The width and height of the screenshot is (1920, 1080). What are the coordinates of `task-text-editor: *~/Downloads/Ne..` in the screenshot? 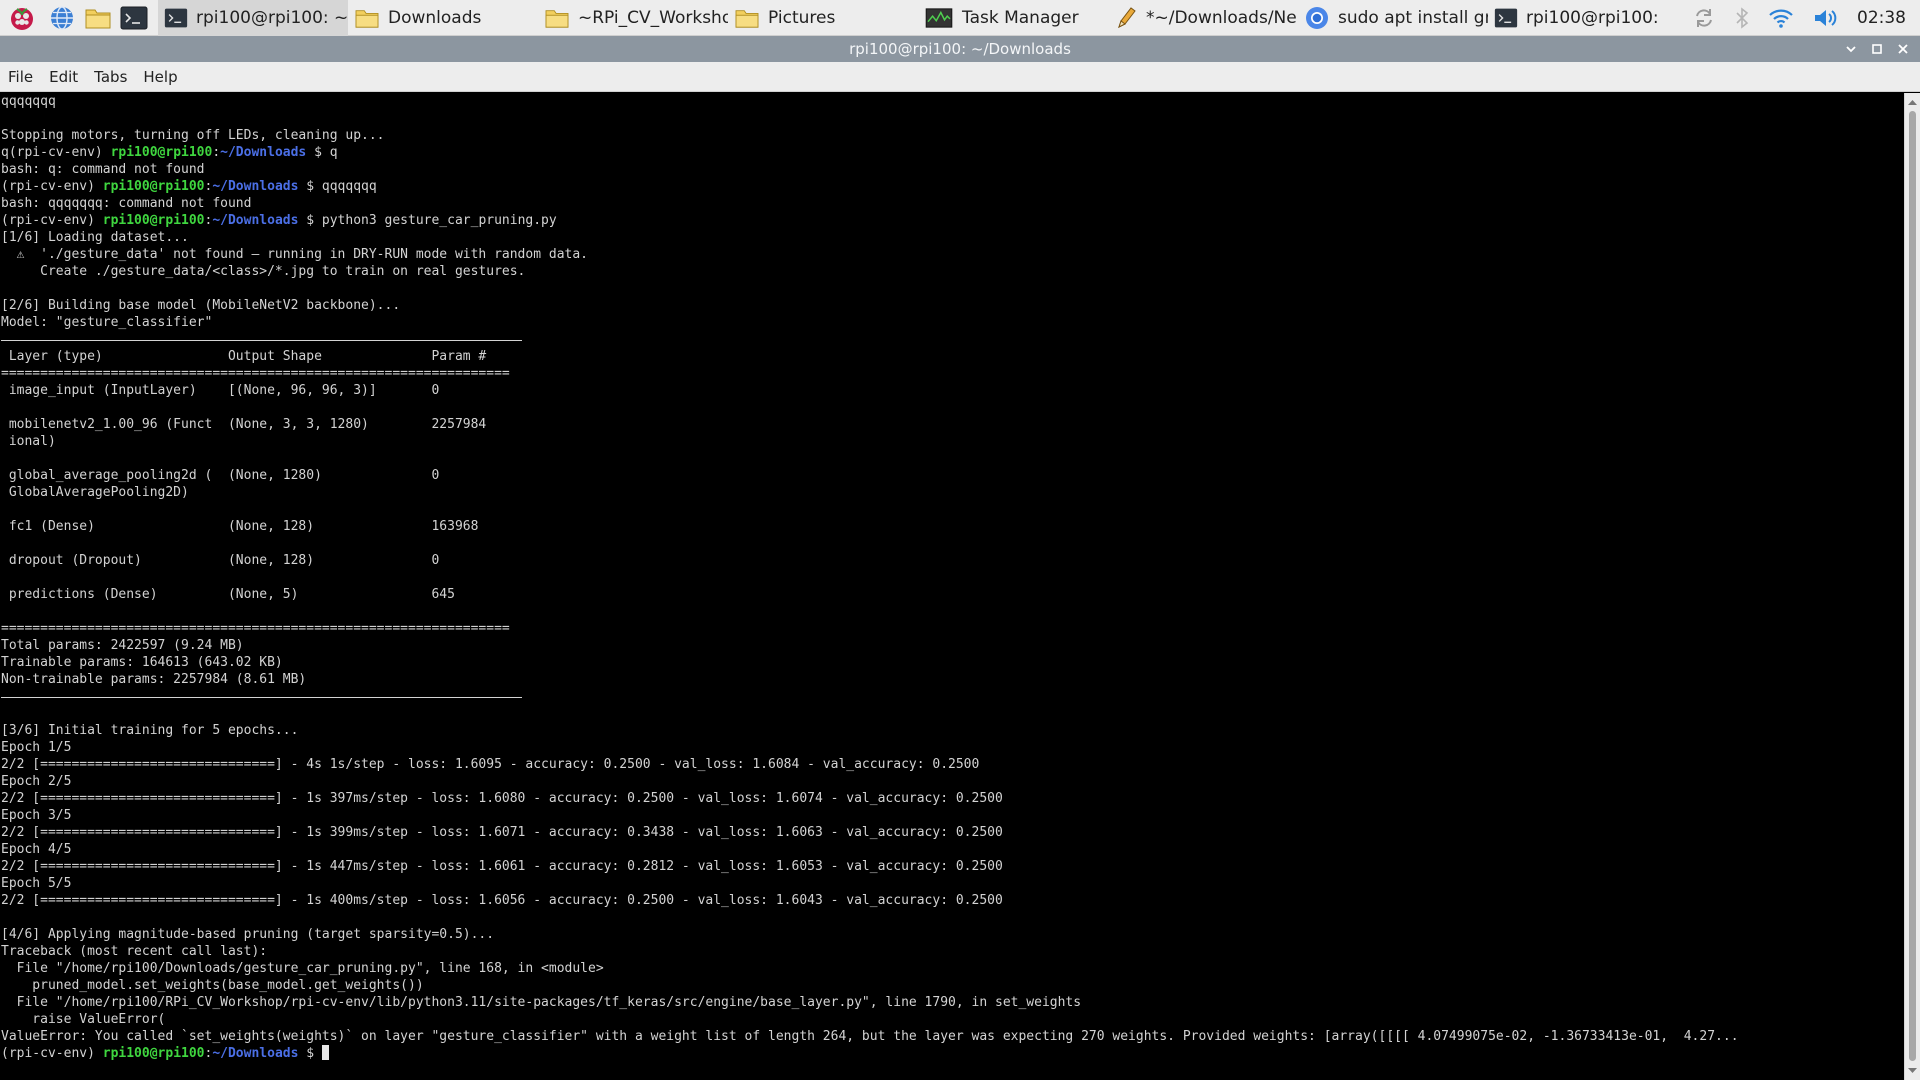 It's located at (1203, 18).